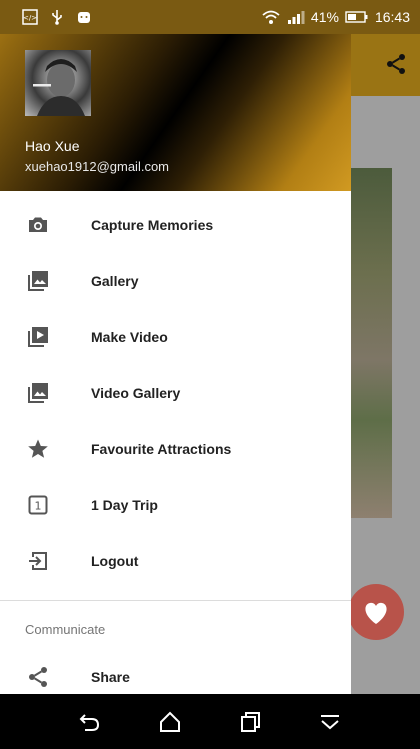  I want to click on menu-item-label: Logout, so click(115, 561).